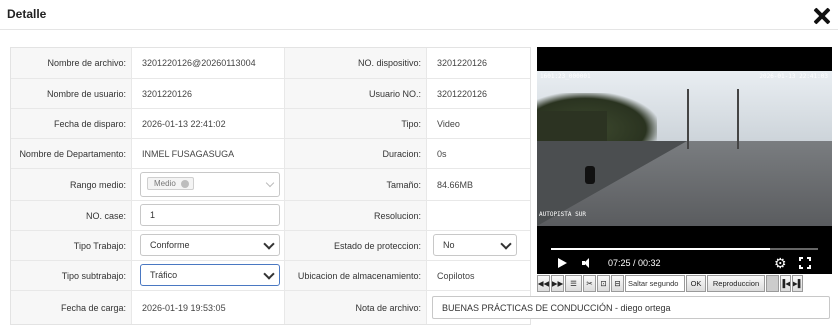 This screenshot has width=838, height=329. Describe the element at coordinates (785, 283) in the screenshot. I see `first-frame-button: ▐◀` at that location.